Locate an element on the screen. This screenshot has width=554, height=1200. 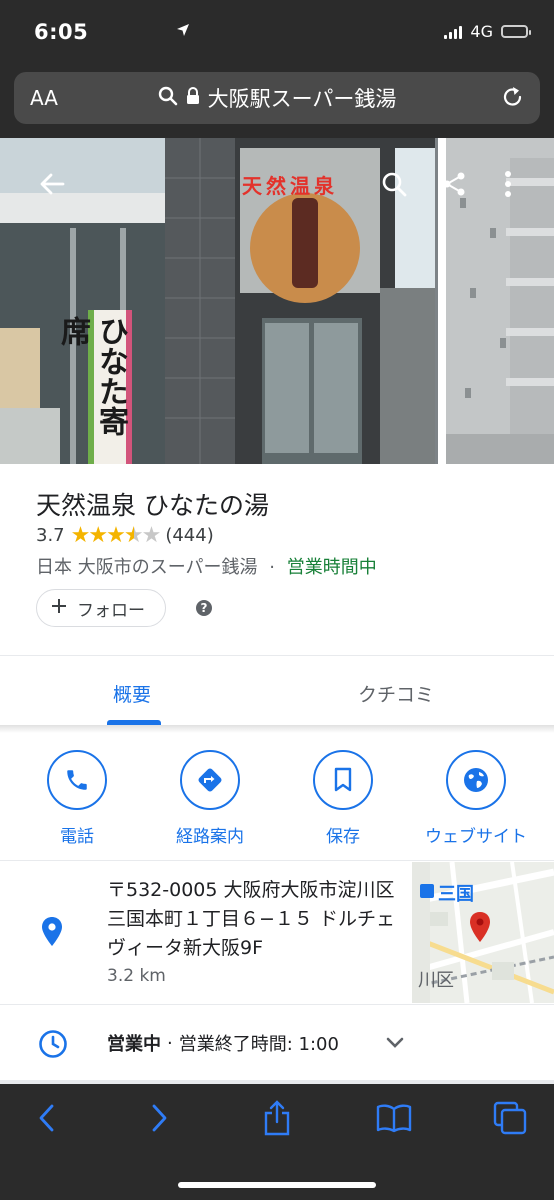
hours-row: 営業中 · 営業終了時間: 1:00 is located at coordinates (223, 1043).